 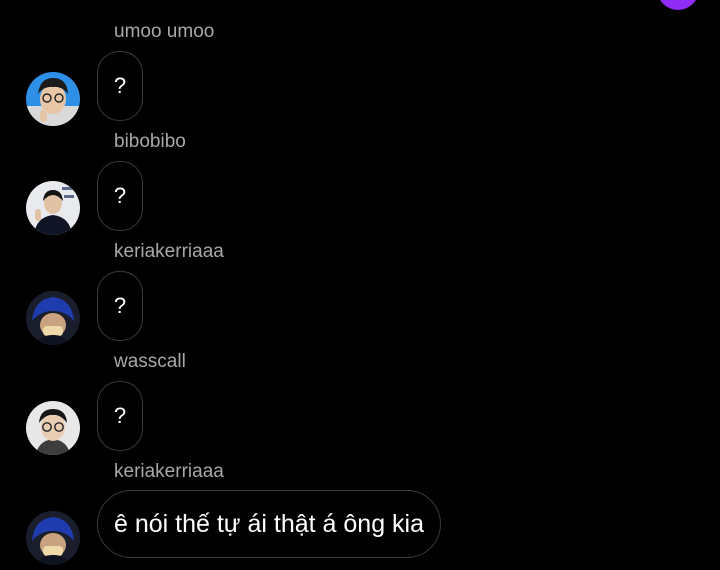 What do you see at coordinates (150, 362) in the screenshot?
I see `sender-name: wasscall` at bounding box center [150, 362].